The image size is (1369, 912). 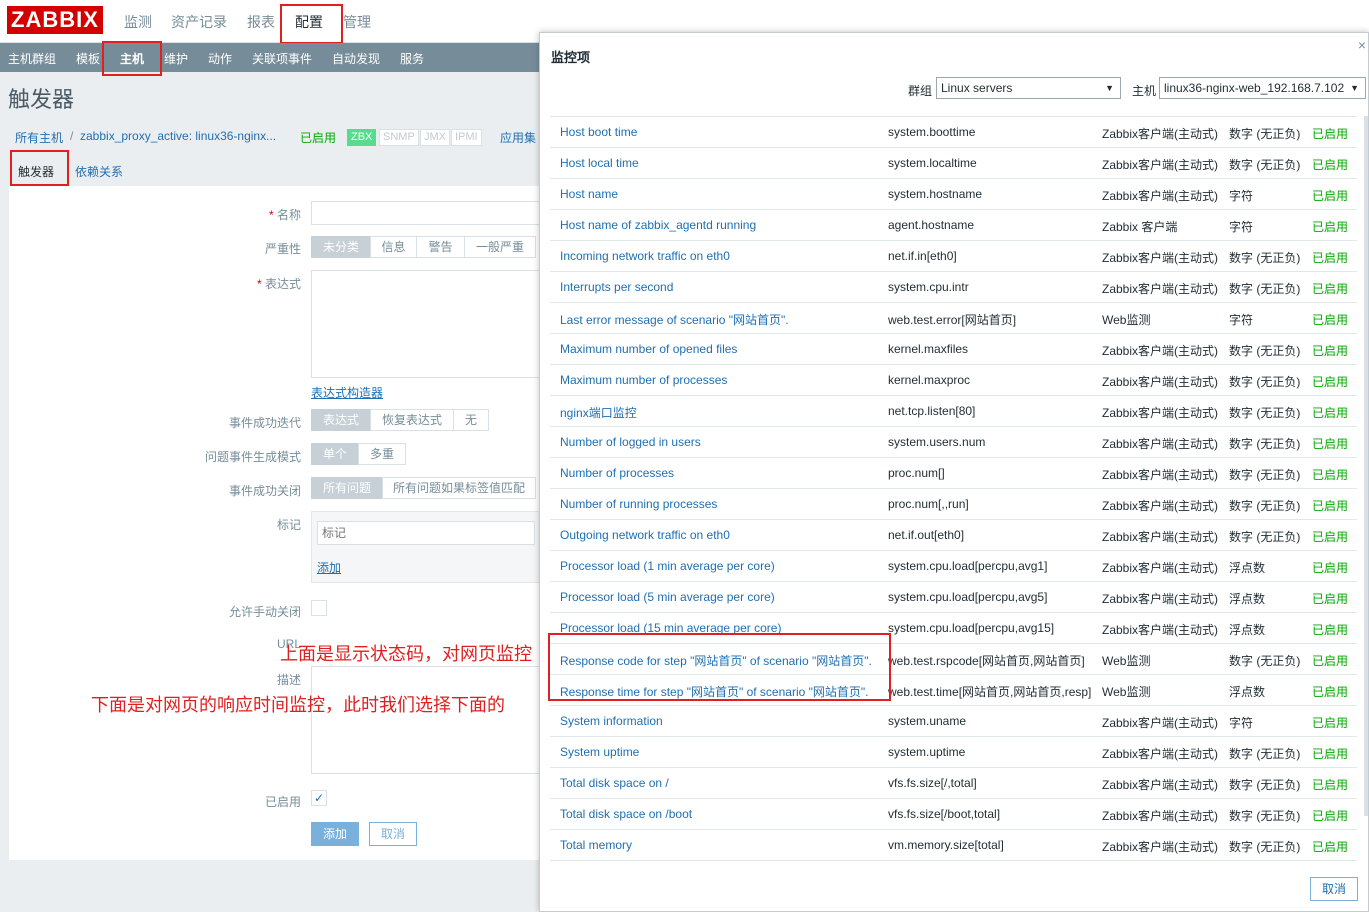 What do you see at coordinates (220, 58) in the screenshot?
I see `submenu-actions: 动作` at bounding box center [220, 58].